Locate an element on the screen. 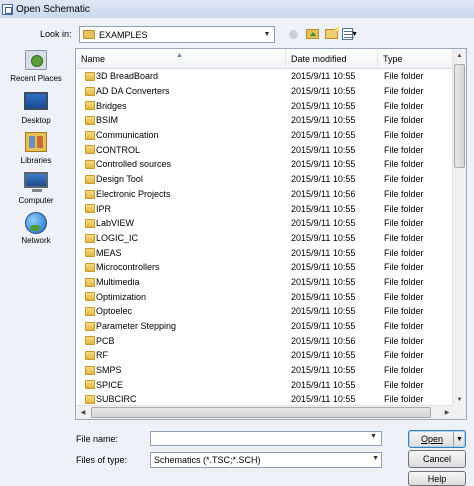 Image resolution: width=474 pixels, height=486 pixels. table-row: Communication 2015/9/11 10:55 File folder is located at coordinates (265, 135).